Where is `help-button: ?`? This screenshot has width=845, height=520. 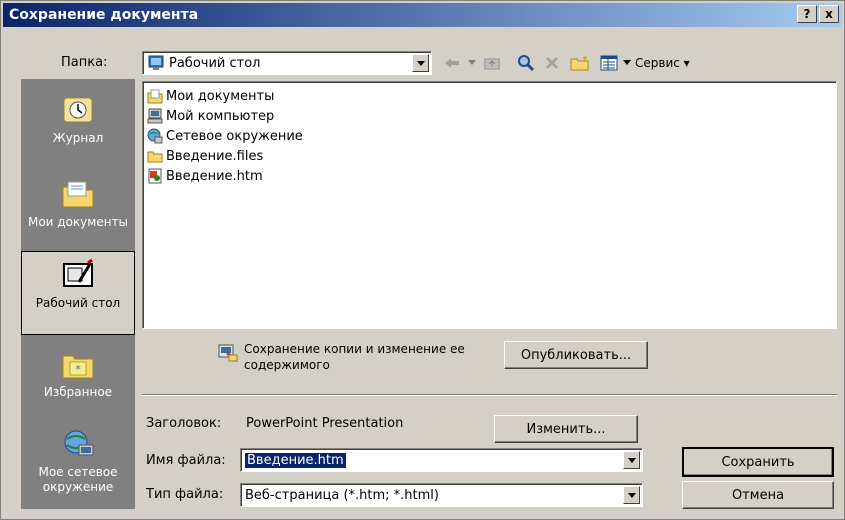
help-button: ? is located at coordinates (807, 14).